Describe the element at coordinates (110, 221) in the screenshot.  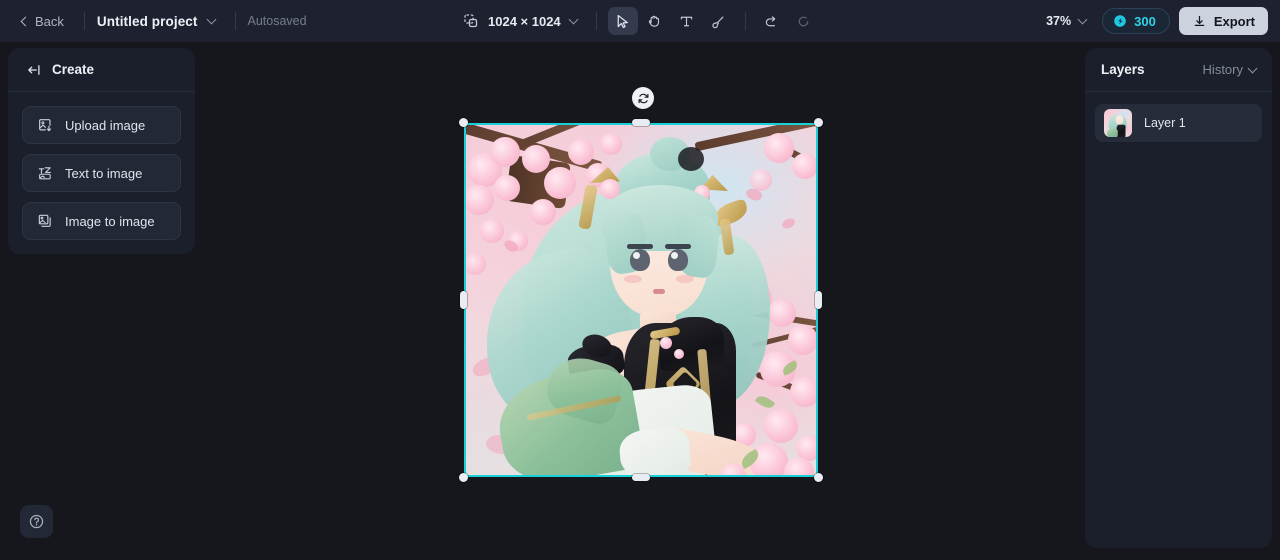
I see `sidebar-item-label: Image to image` at that location.